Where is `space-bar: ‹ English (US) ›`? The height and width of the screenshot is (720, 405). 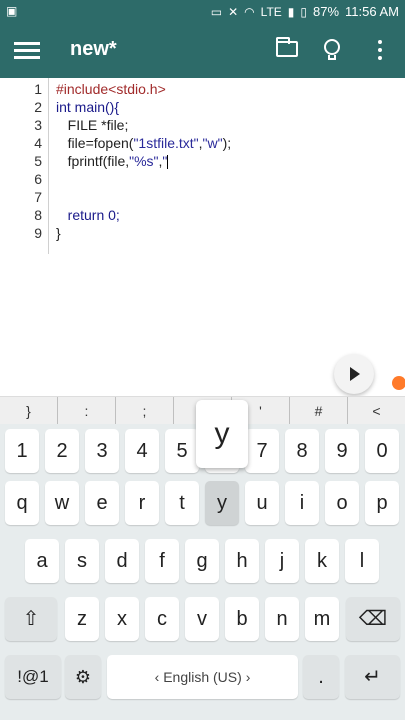 space-bar: ‹ English (US) › is located at coordinates (202, 677).